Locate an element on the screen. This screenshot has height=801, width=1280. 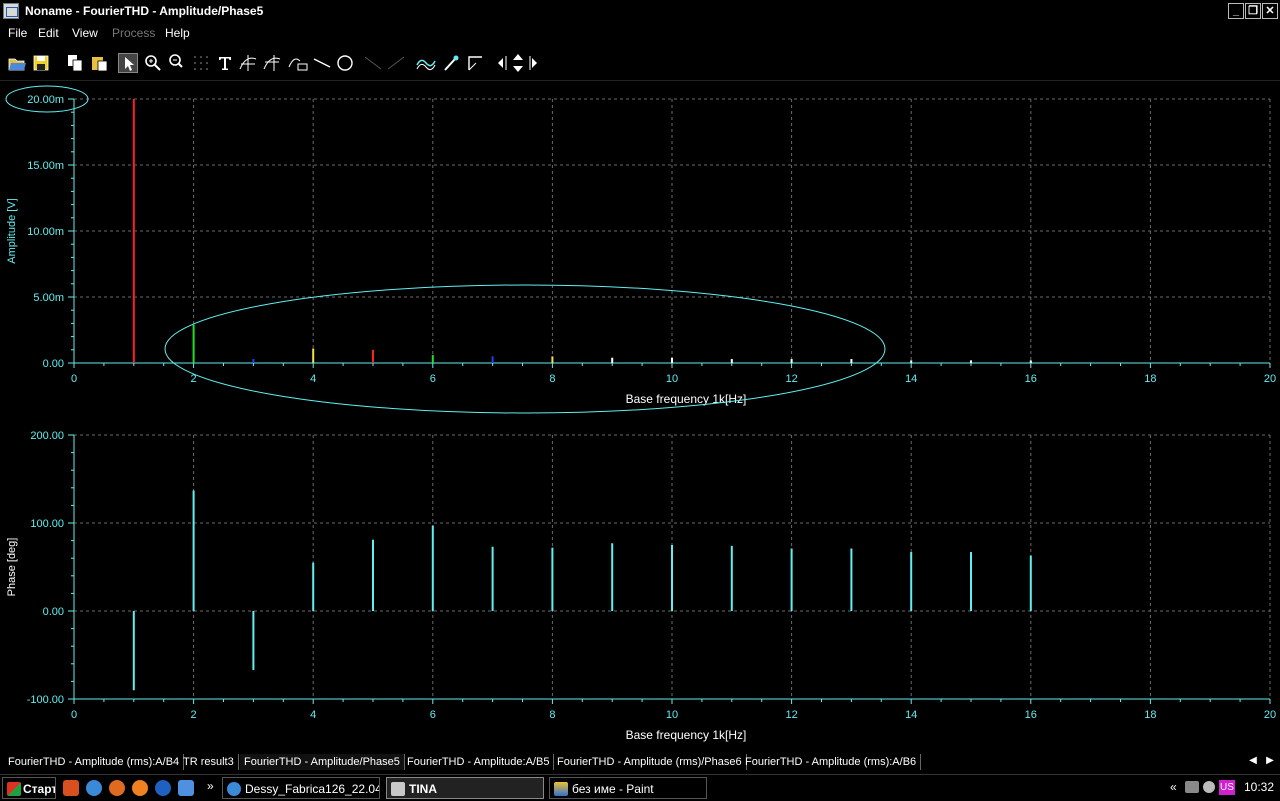
highlight-ellipse-harmonics is located at coordinates (525, 349).